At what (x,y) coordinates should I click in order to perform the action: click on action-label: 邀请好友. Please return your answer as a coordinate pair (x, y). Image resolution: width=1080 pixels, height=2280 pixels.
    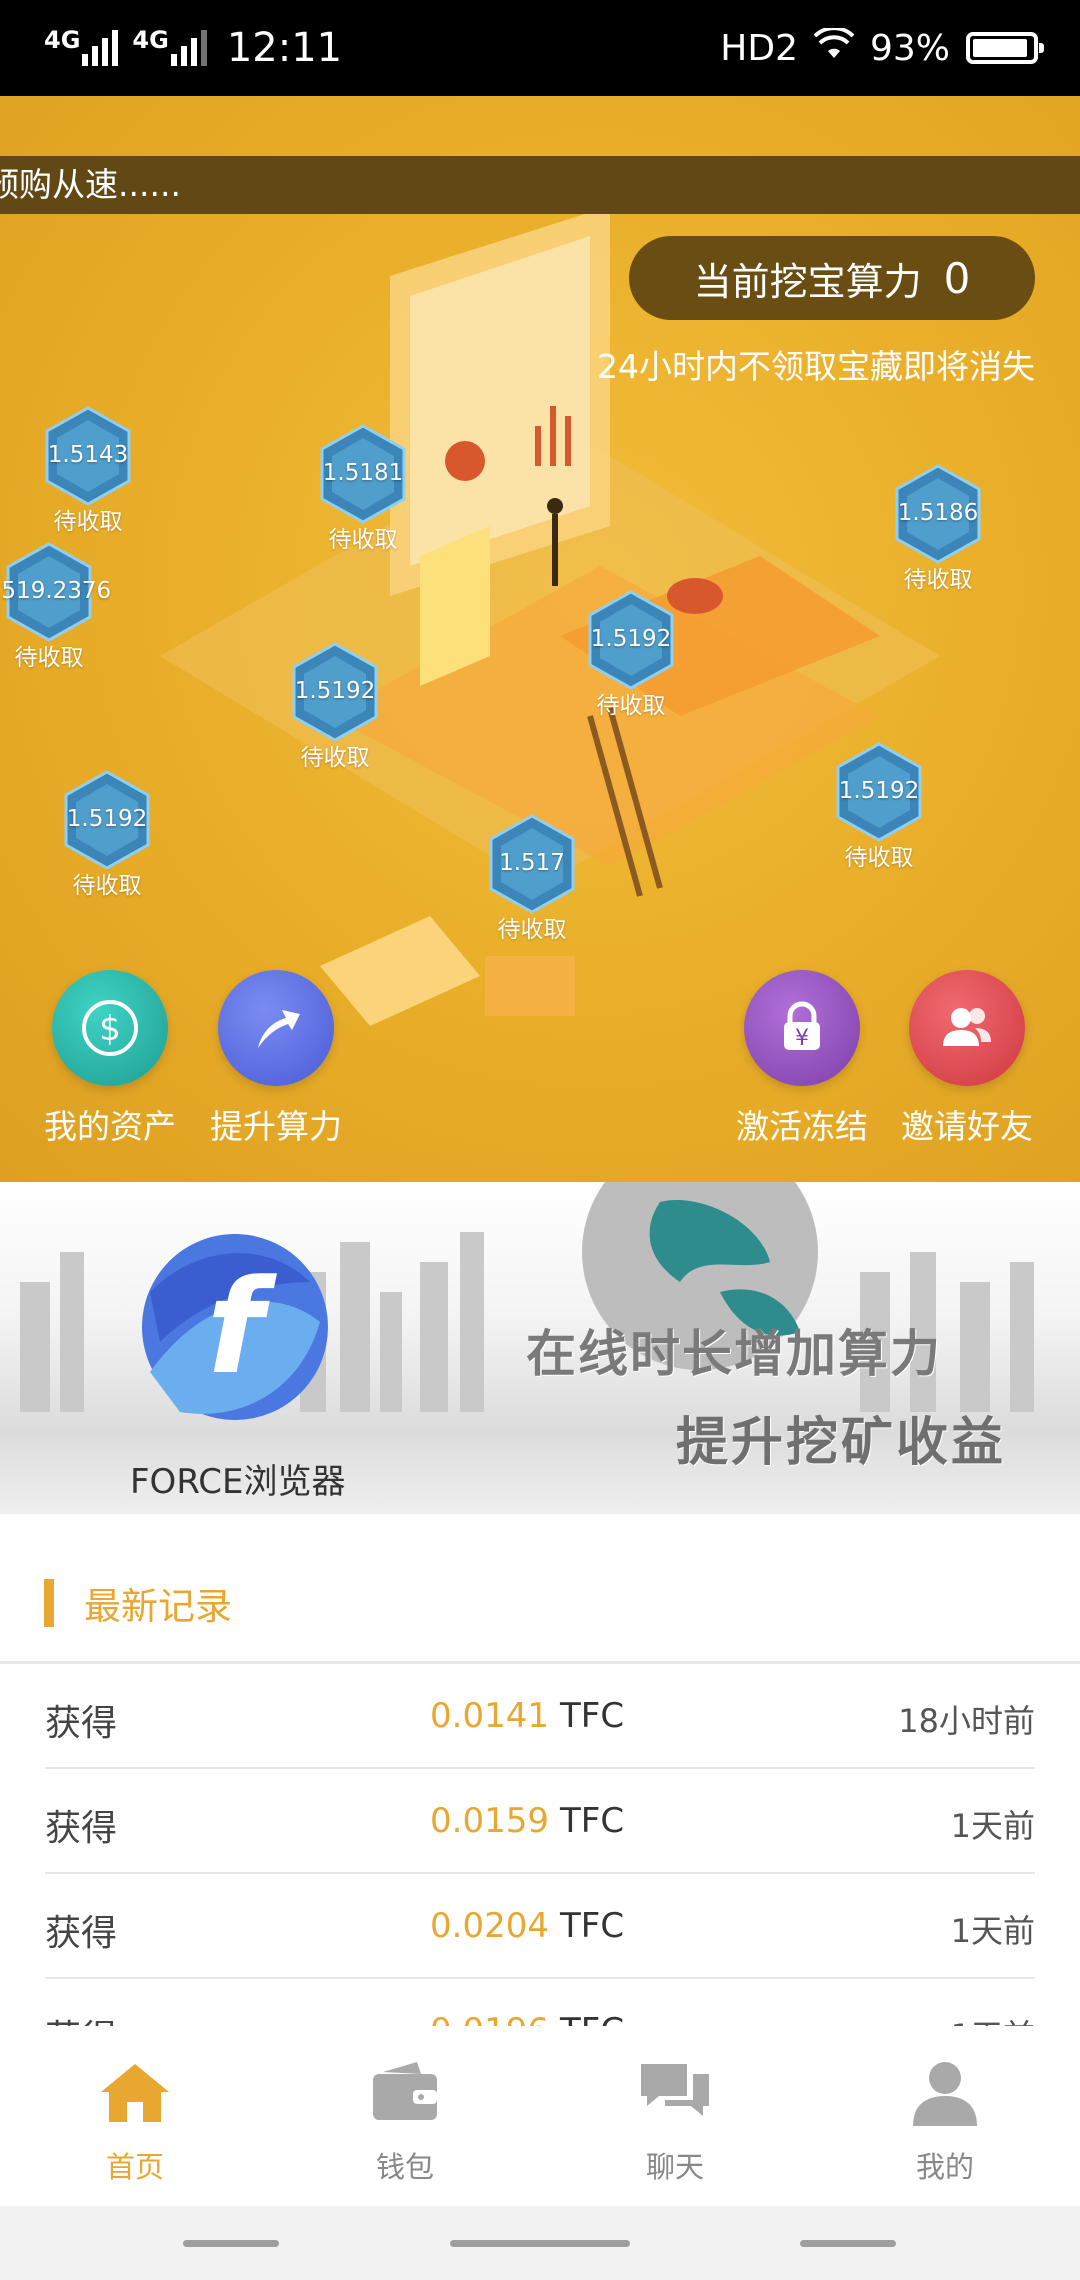
    Looking at the image, I should click on (967, 1126).